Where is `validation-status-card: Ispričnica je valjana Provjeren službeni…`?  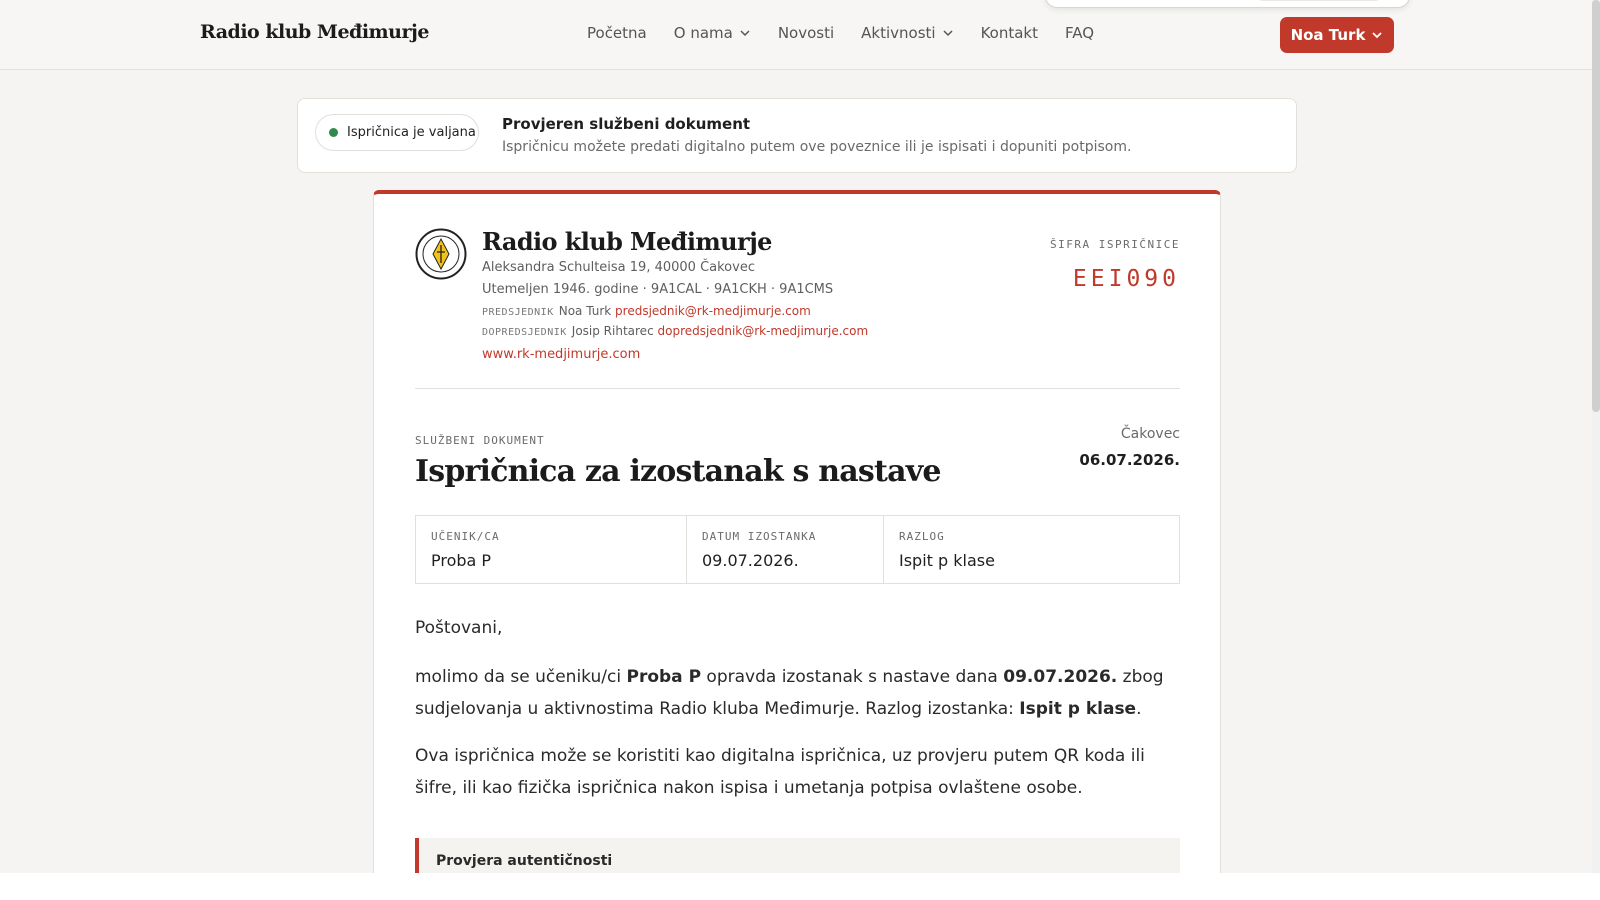
validation-status-card: Ispričnica je valjana Provjeren službeni… is located at coordinates (797, 135).